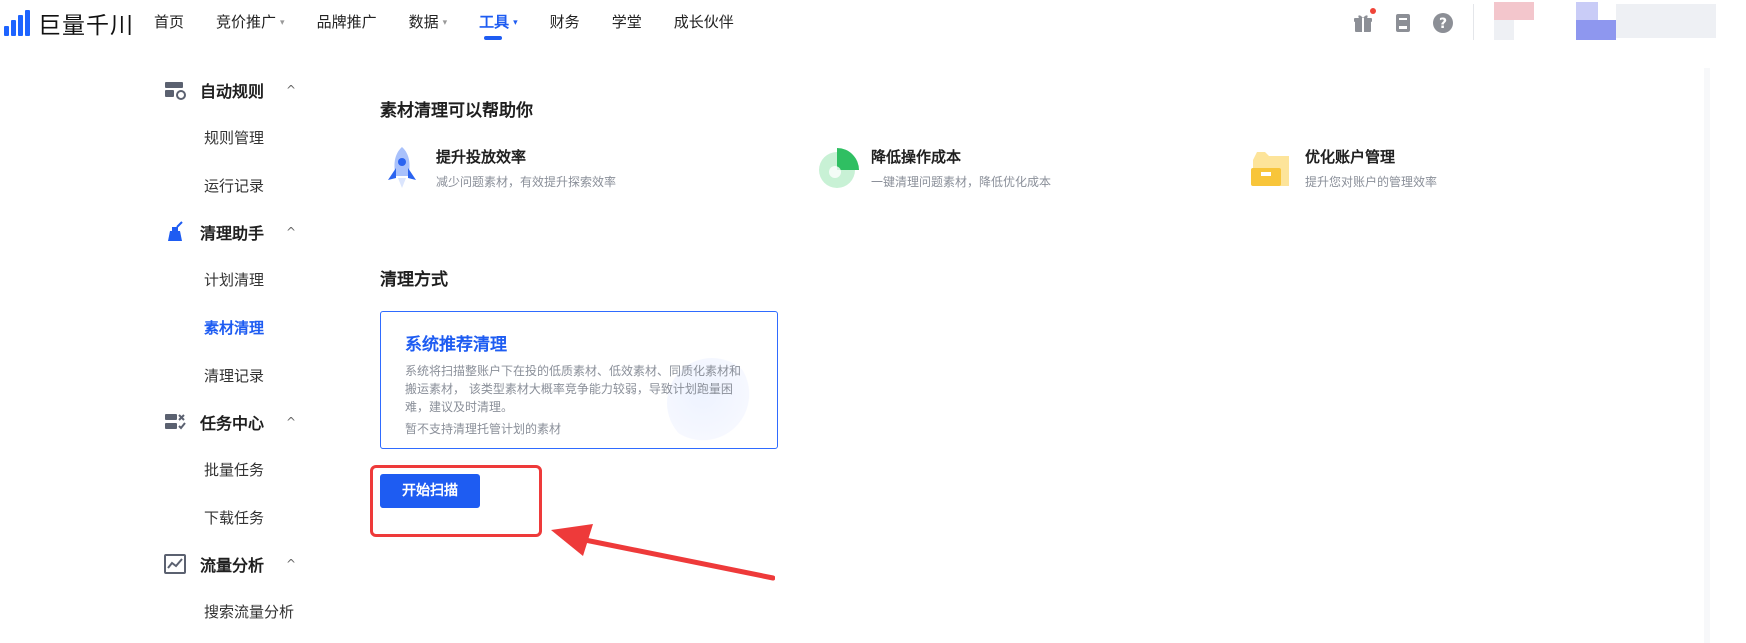  What do you see at coordinates (1271, 168) in the screenshot?
I see `folder-icon` at bounding box center [1271, 168].